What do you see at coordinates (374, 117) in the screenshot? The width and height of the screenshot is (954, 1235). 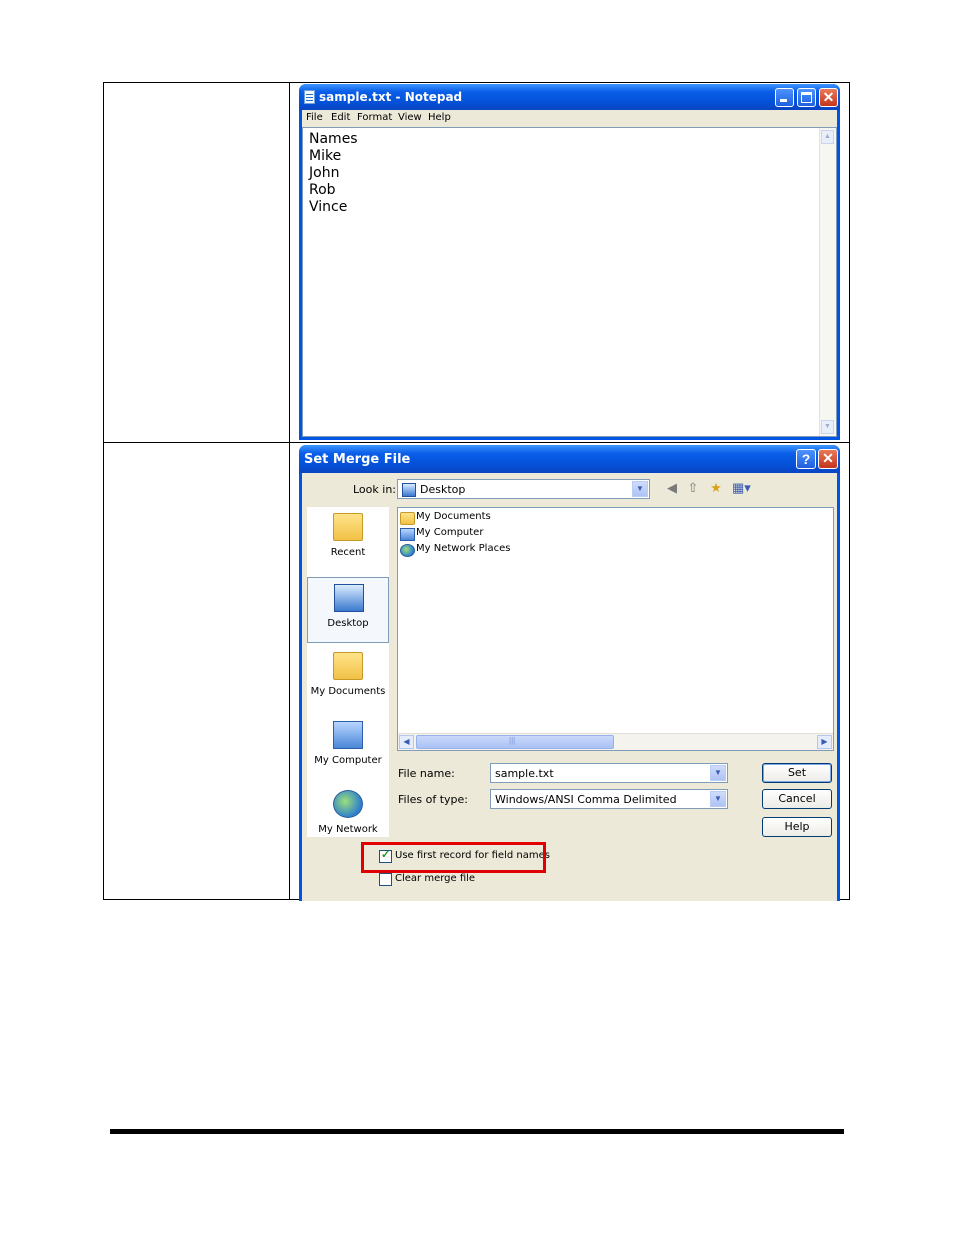 I see `menu-format: Format` at bounding box center [374, 117].